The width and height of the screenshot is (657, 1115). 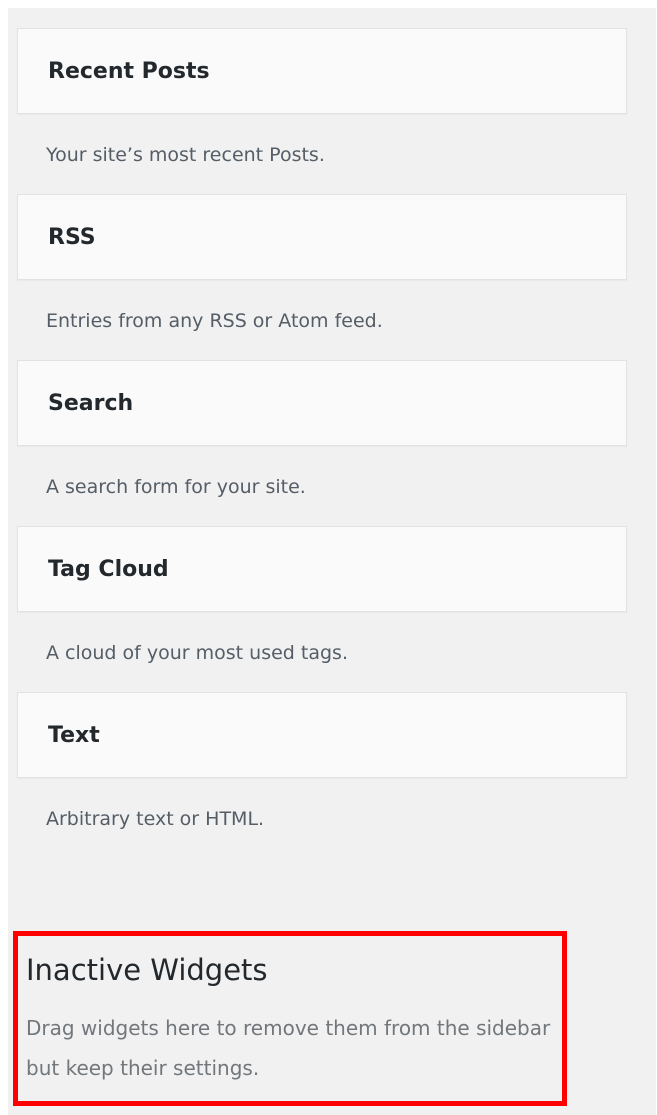 I want to click on widget-title: Text, so click(x=74, y=735).